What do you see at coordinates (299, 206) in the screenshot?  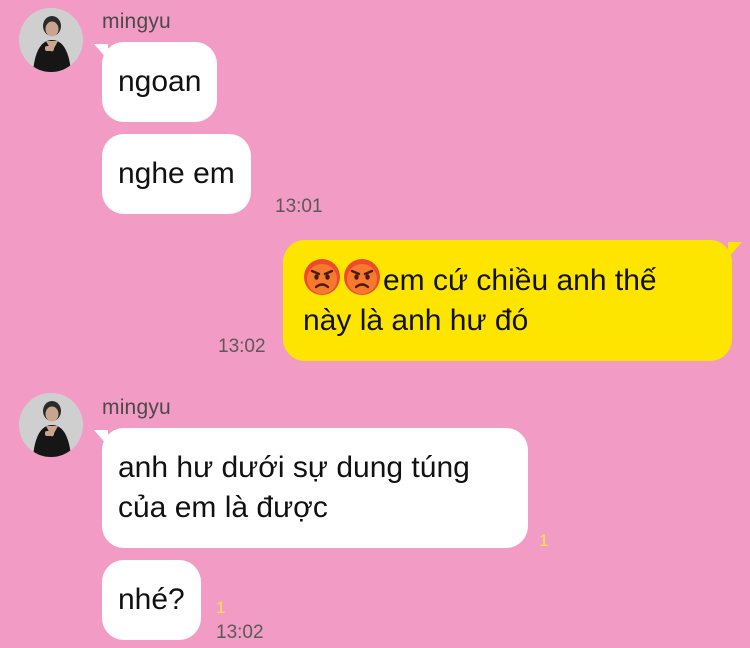 I see `message-timestamp: 13:01` at bounding box center [299, 206].